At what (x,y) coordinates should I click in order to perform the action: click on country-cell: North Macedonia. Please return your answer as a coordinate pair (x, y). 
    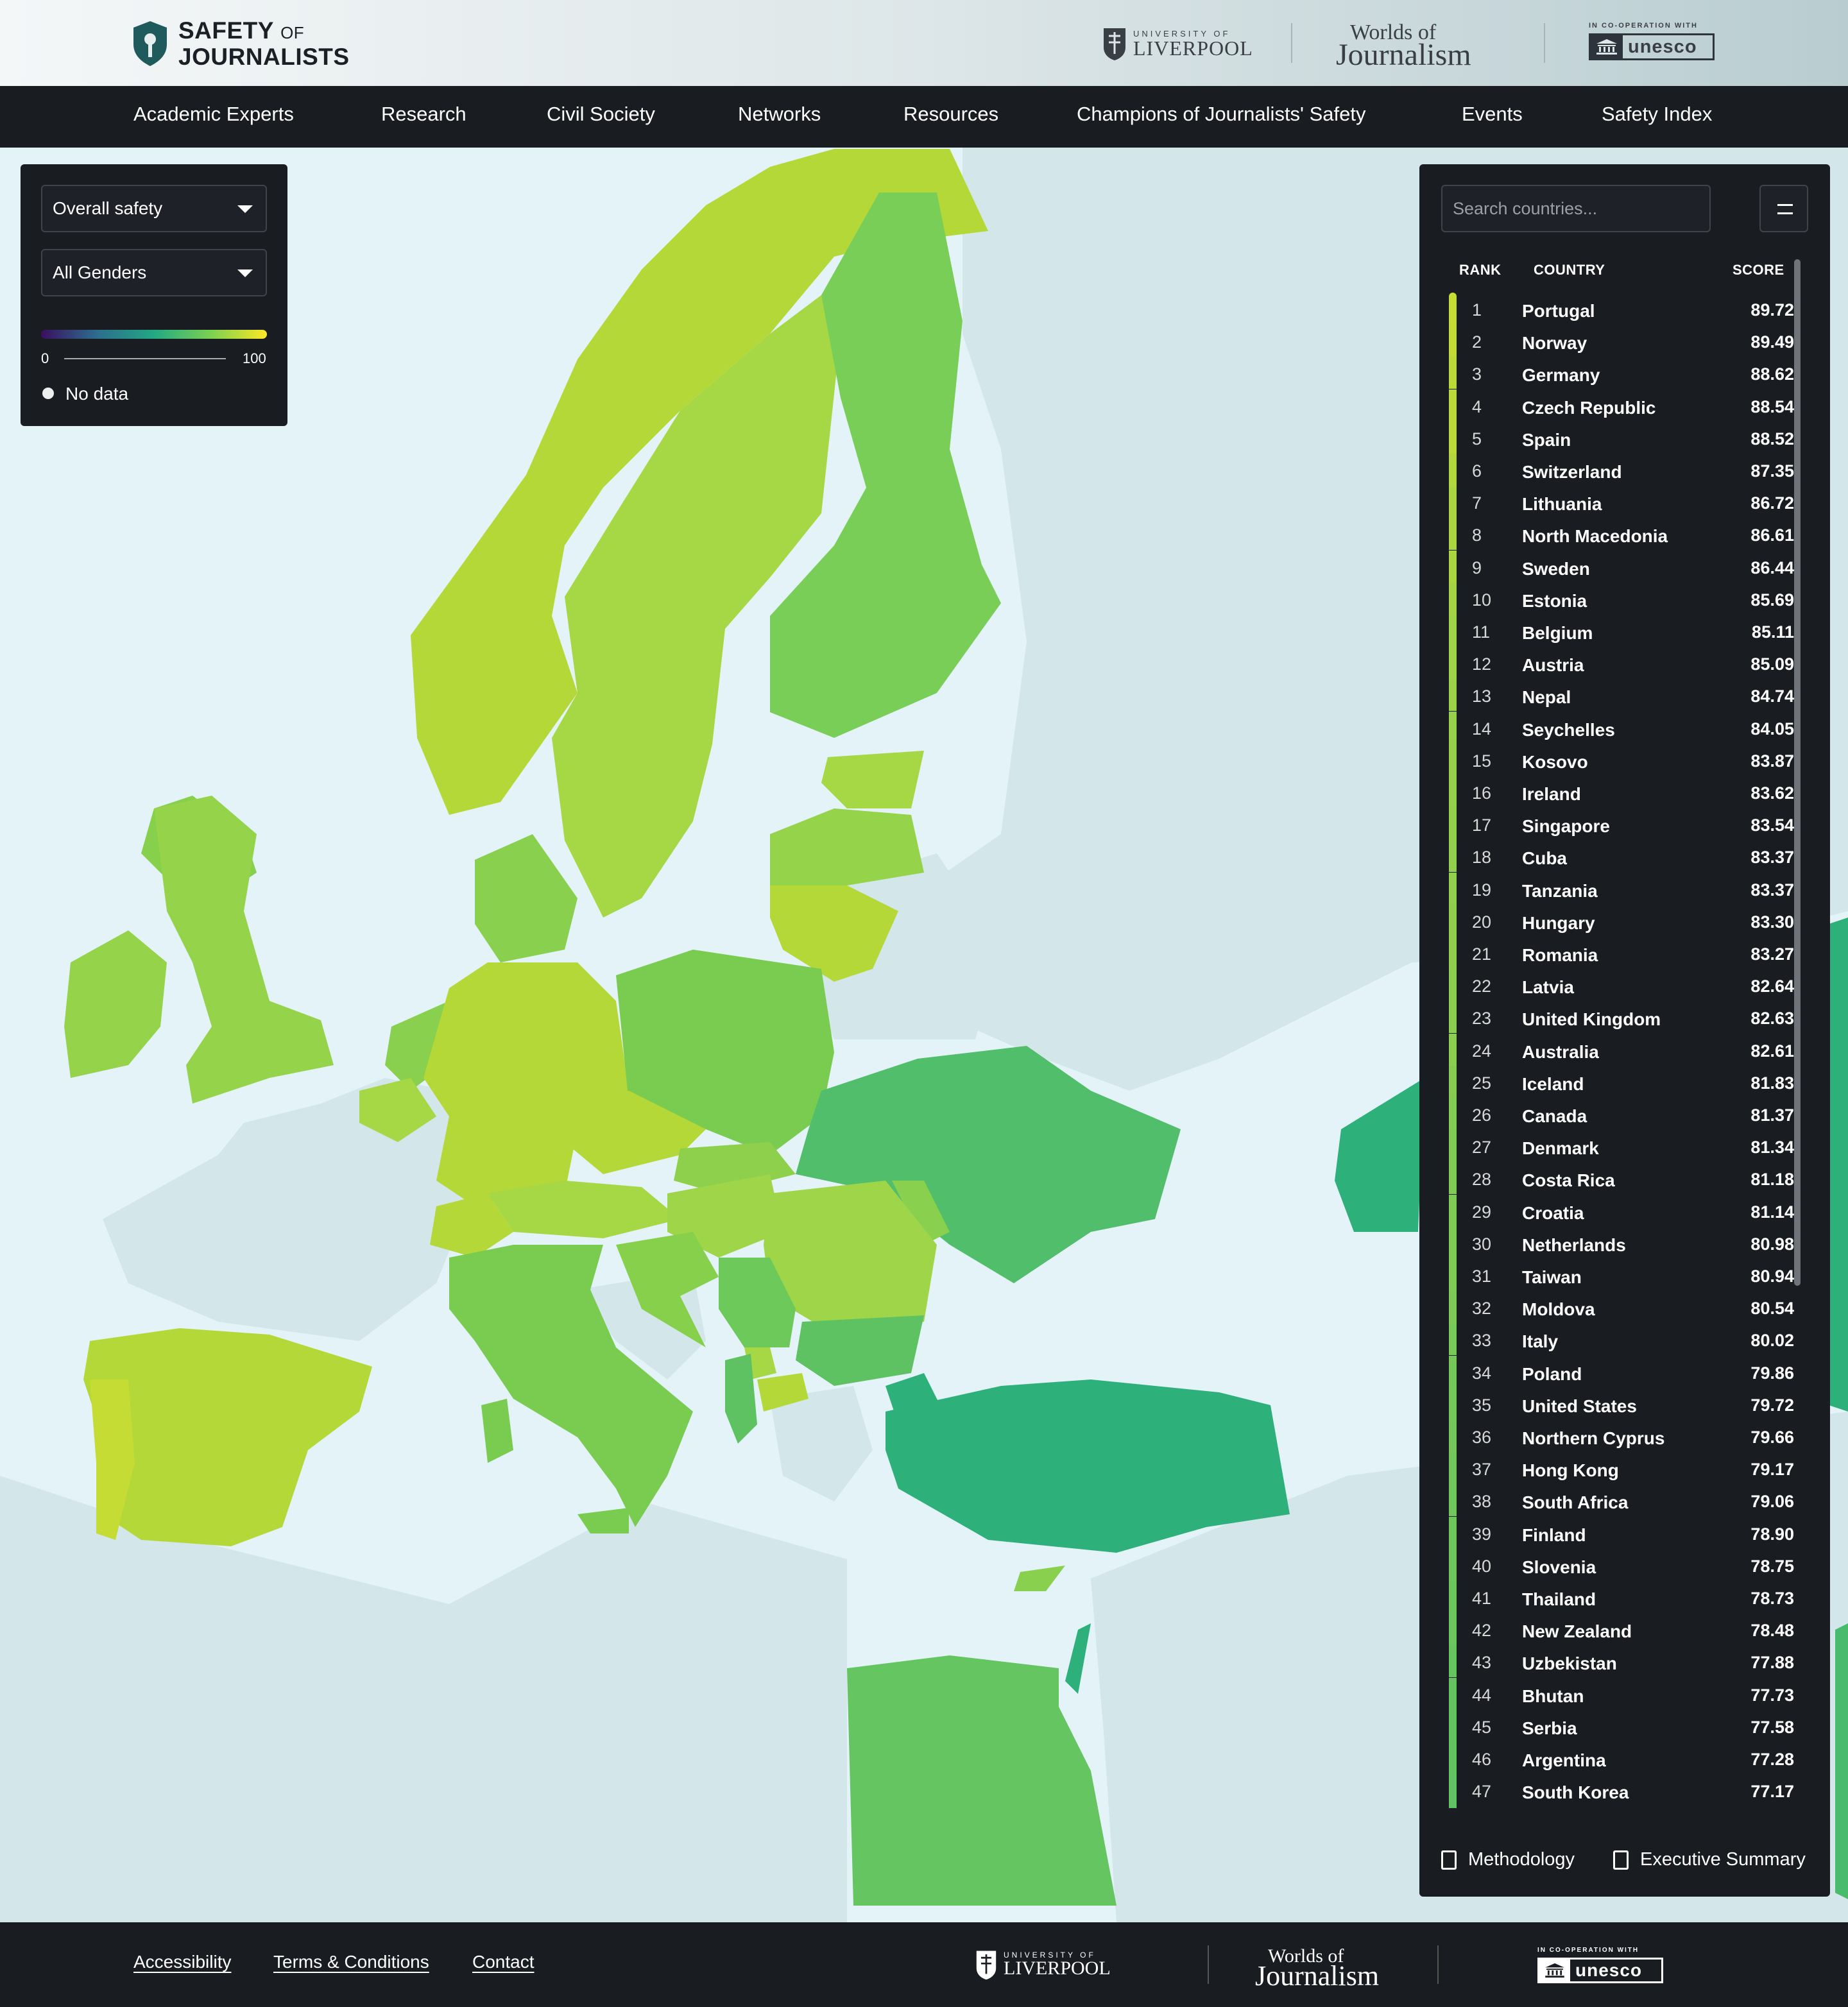
    Looking at the image, I should click on (1595, 536).